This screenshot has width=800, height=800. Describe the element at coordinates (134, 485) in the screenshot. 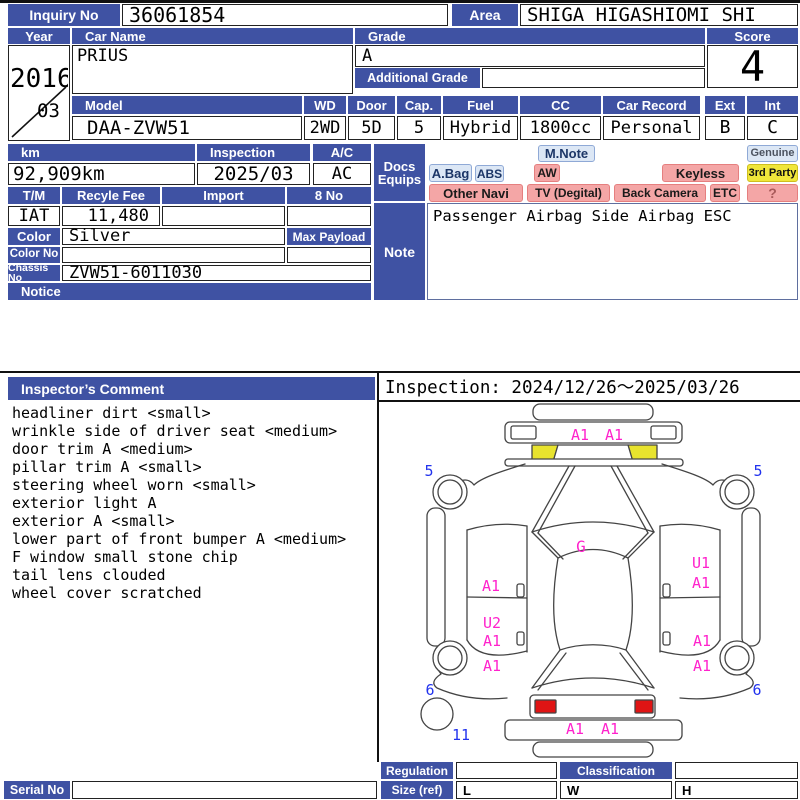

I see `comment-line: steering wheel worn <small>` at that location.